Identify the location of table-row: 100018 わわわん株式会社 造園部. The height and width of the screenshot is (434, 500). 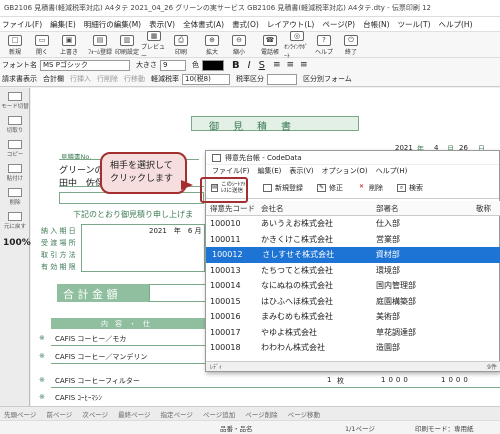
(353, 348).